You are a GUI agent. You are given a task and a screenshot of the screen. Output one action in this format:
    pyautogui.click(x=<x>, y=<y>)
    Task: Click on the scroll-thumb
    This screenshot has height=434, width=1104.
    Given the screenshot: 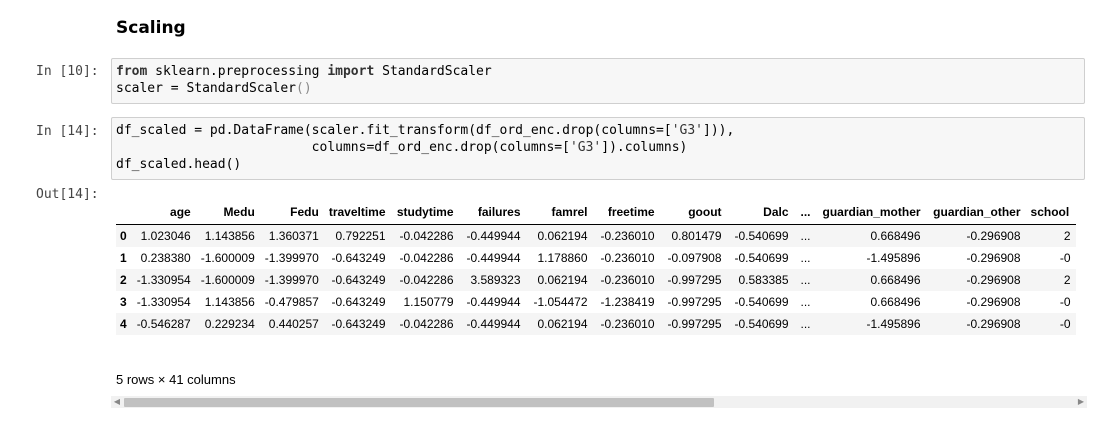 What is the action you would take?
    pyautogui.click(x=419, y=402)
    